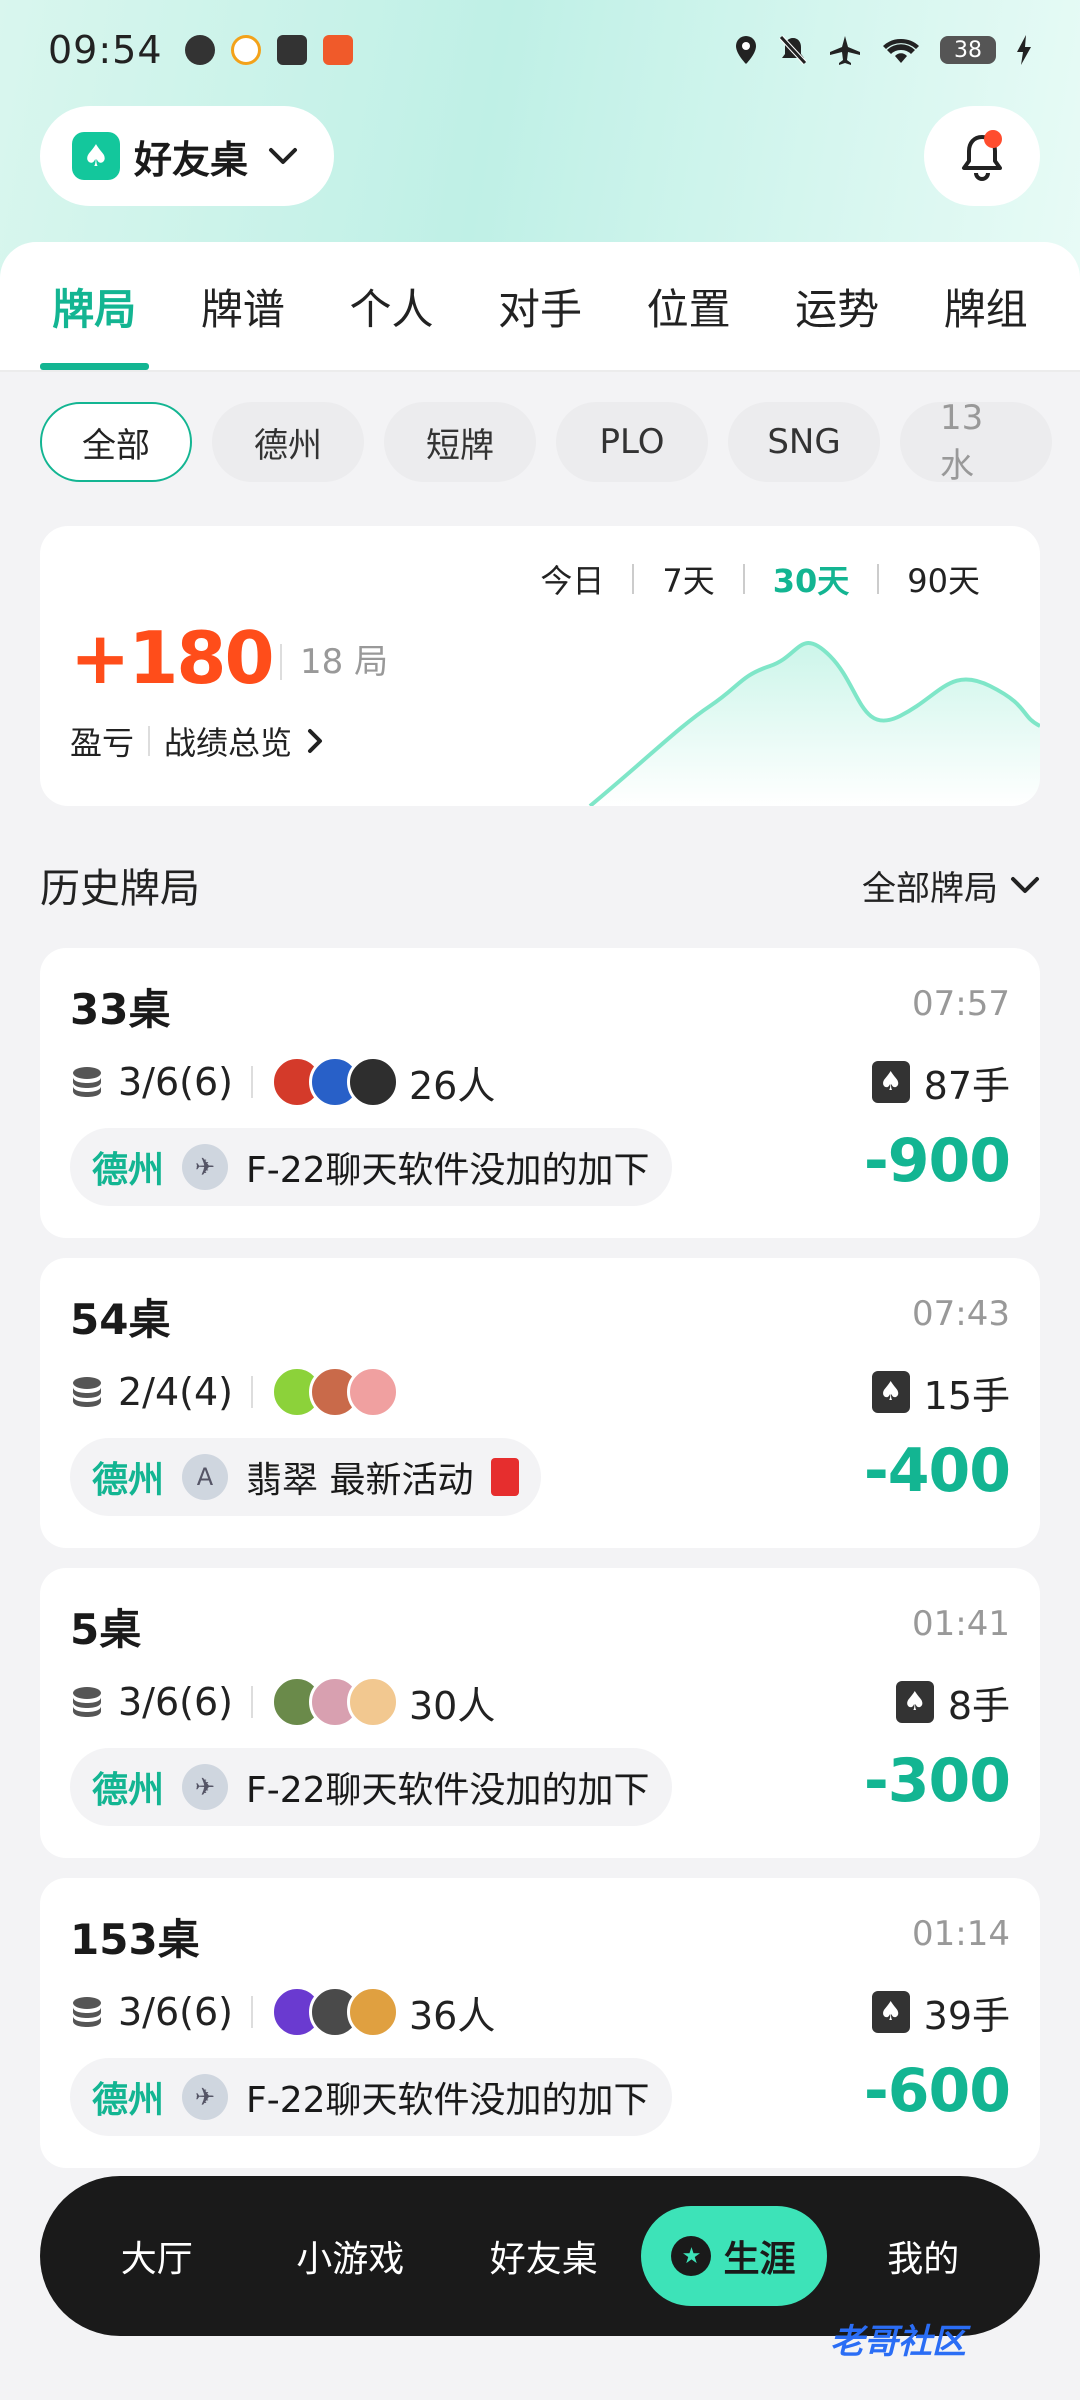 This screenshot has height=2400, width=1080. What do you see at coordinates (120, 1009) in the screenshot?
I see `table-name: 33桌` at bounding box center [120, 1009].